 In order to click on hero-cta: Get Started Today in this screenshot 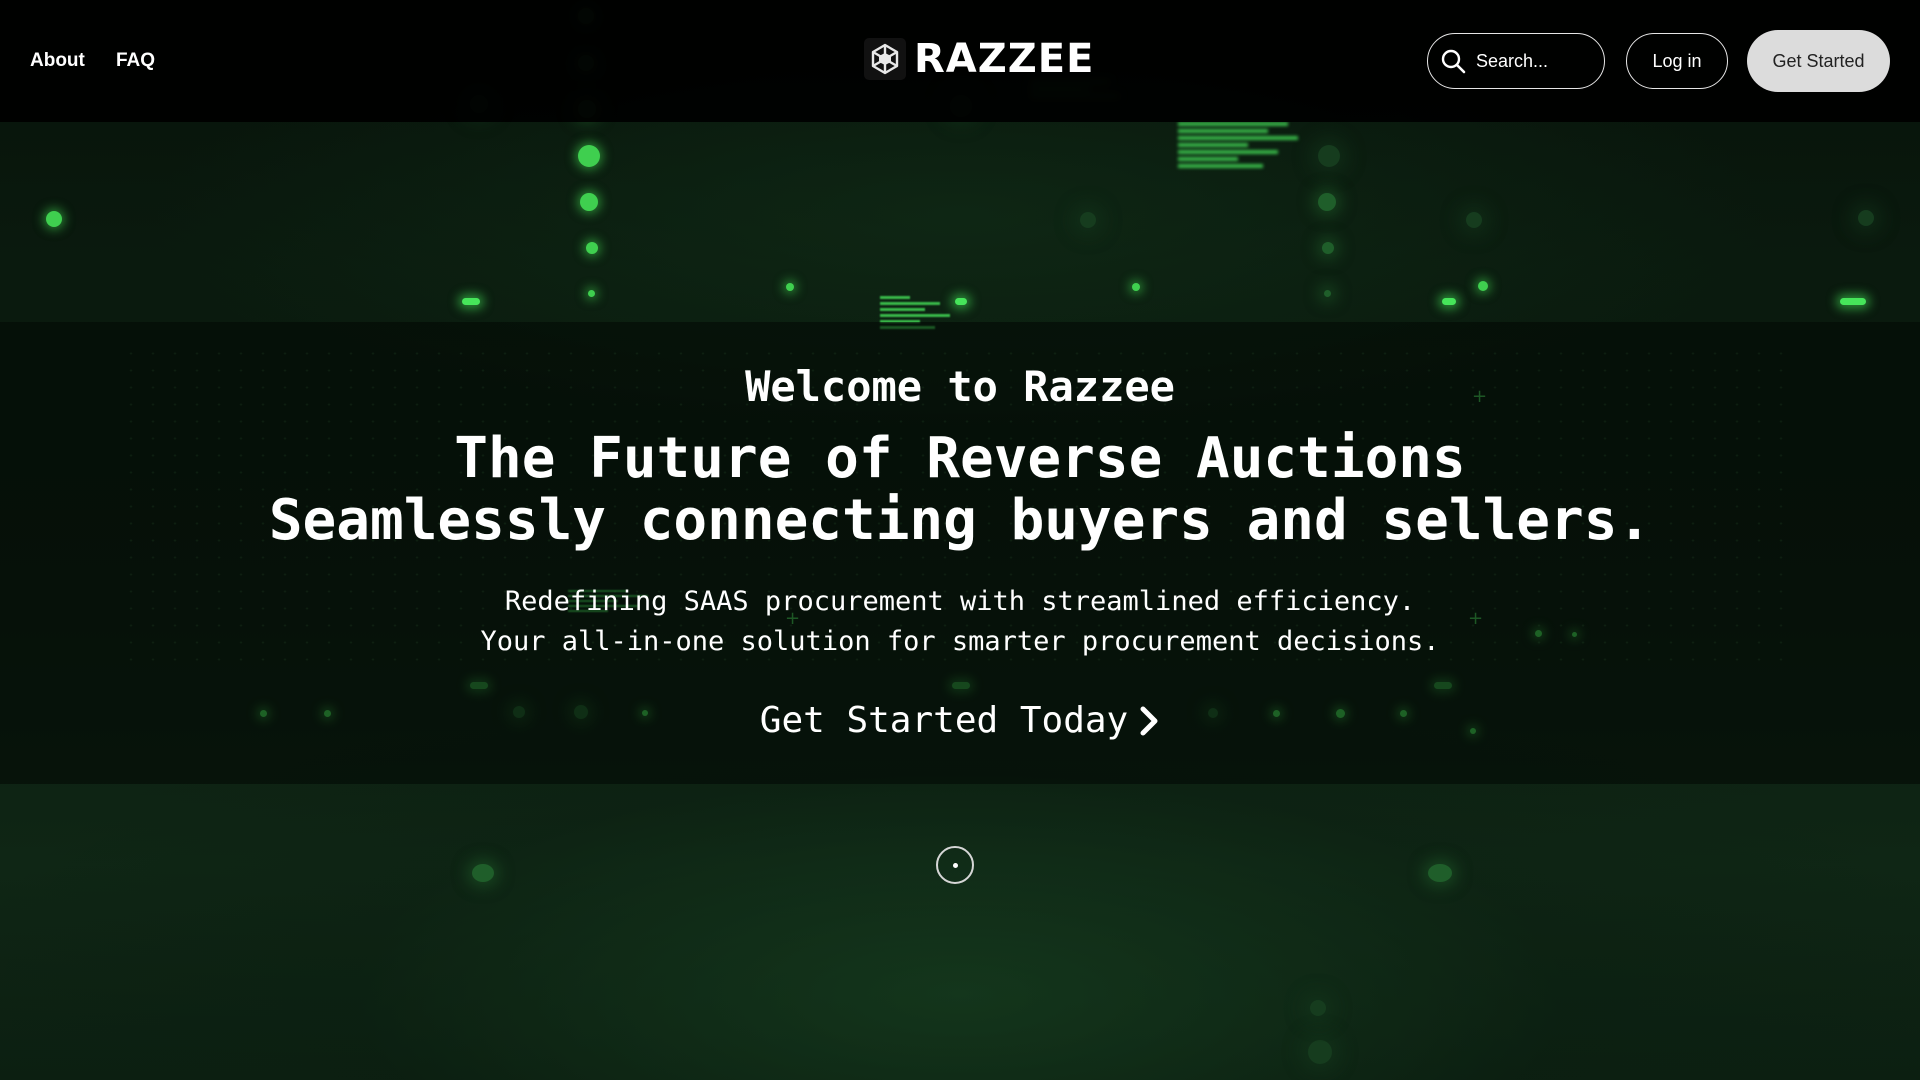, I will do `click(960, 720)`.